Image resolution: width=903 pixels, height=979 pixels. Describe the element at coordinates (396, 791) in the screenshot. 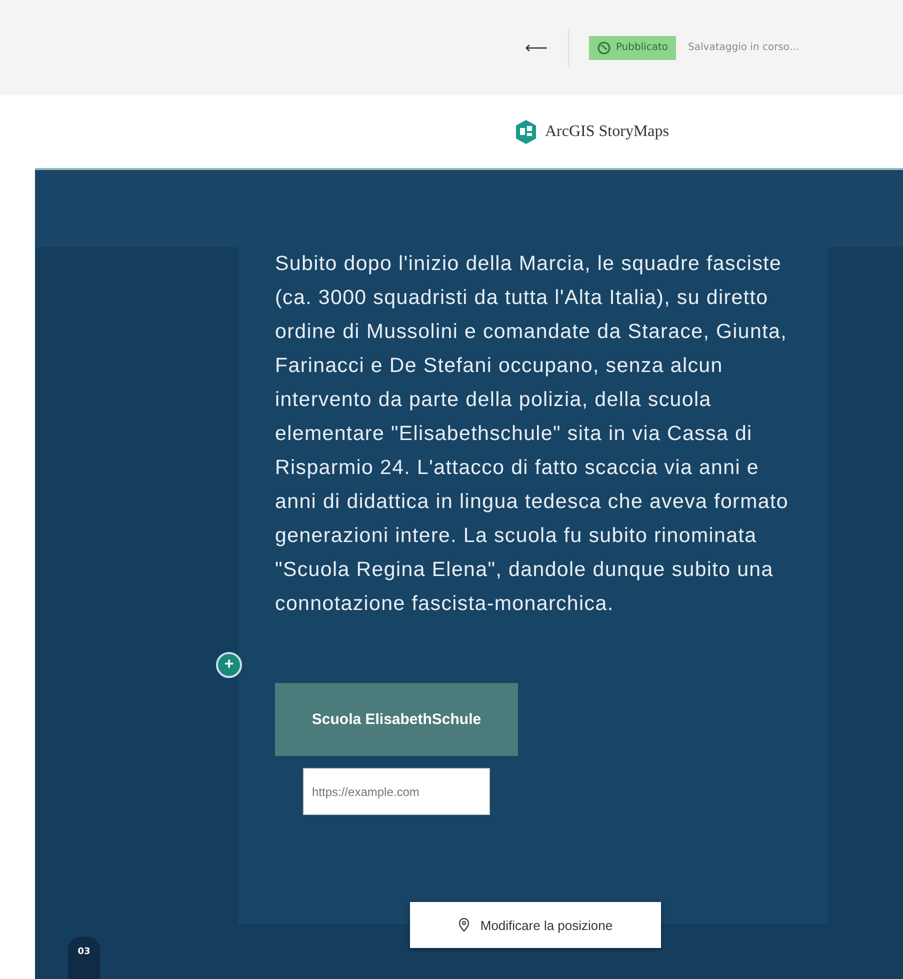

I see `url-field: https://example.com` at that location.